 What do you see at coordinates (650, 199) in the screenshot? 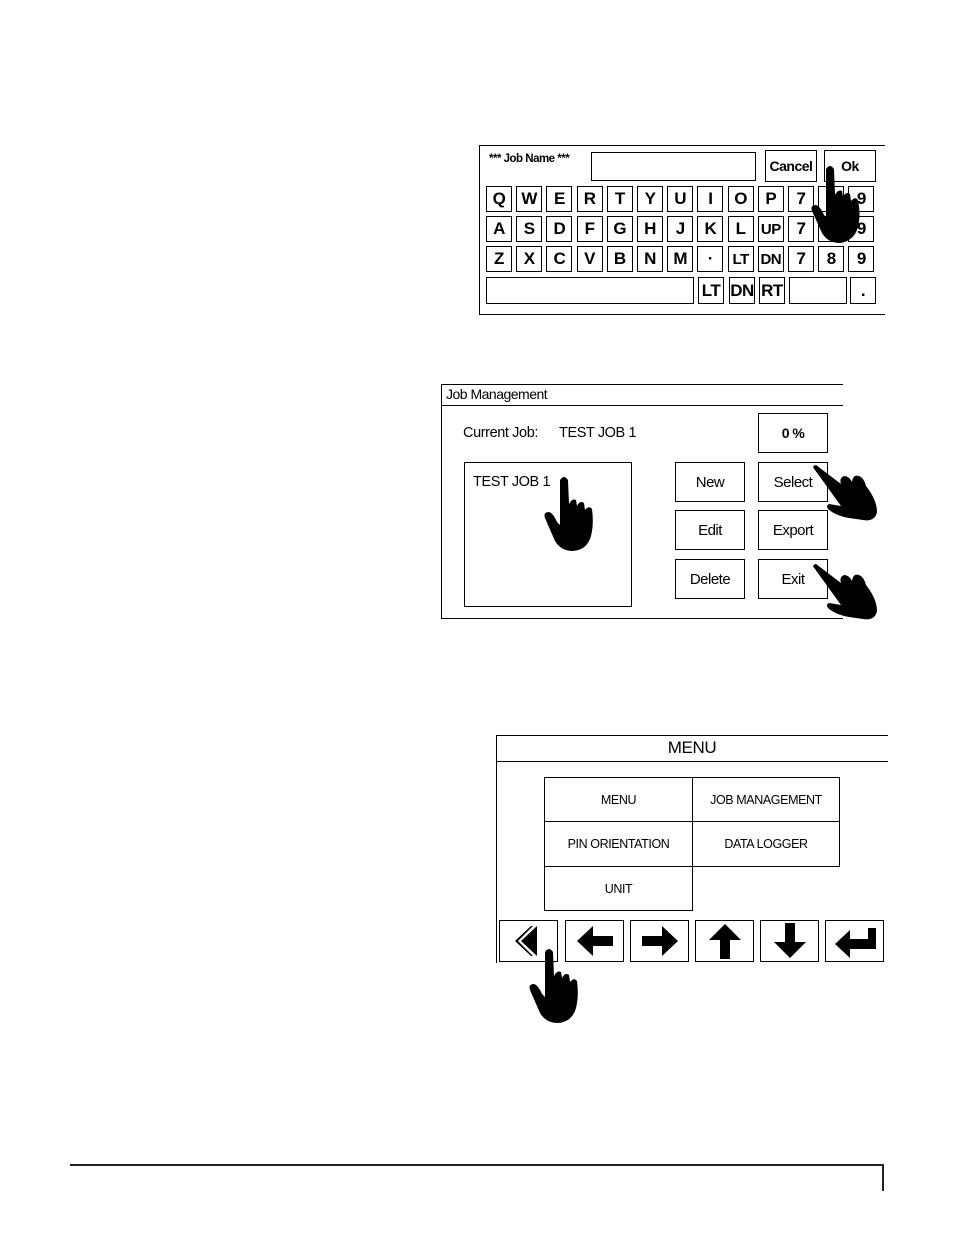
I see `key-y: Y` at bounding box center [650, 199].